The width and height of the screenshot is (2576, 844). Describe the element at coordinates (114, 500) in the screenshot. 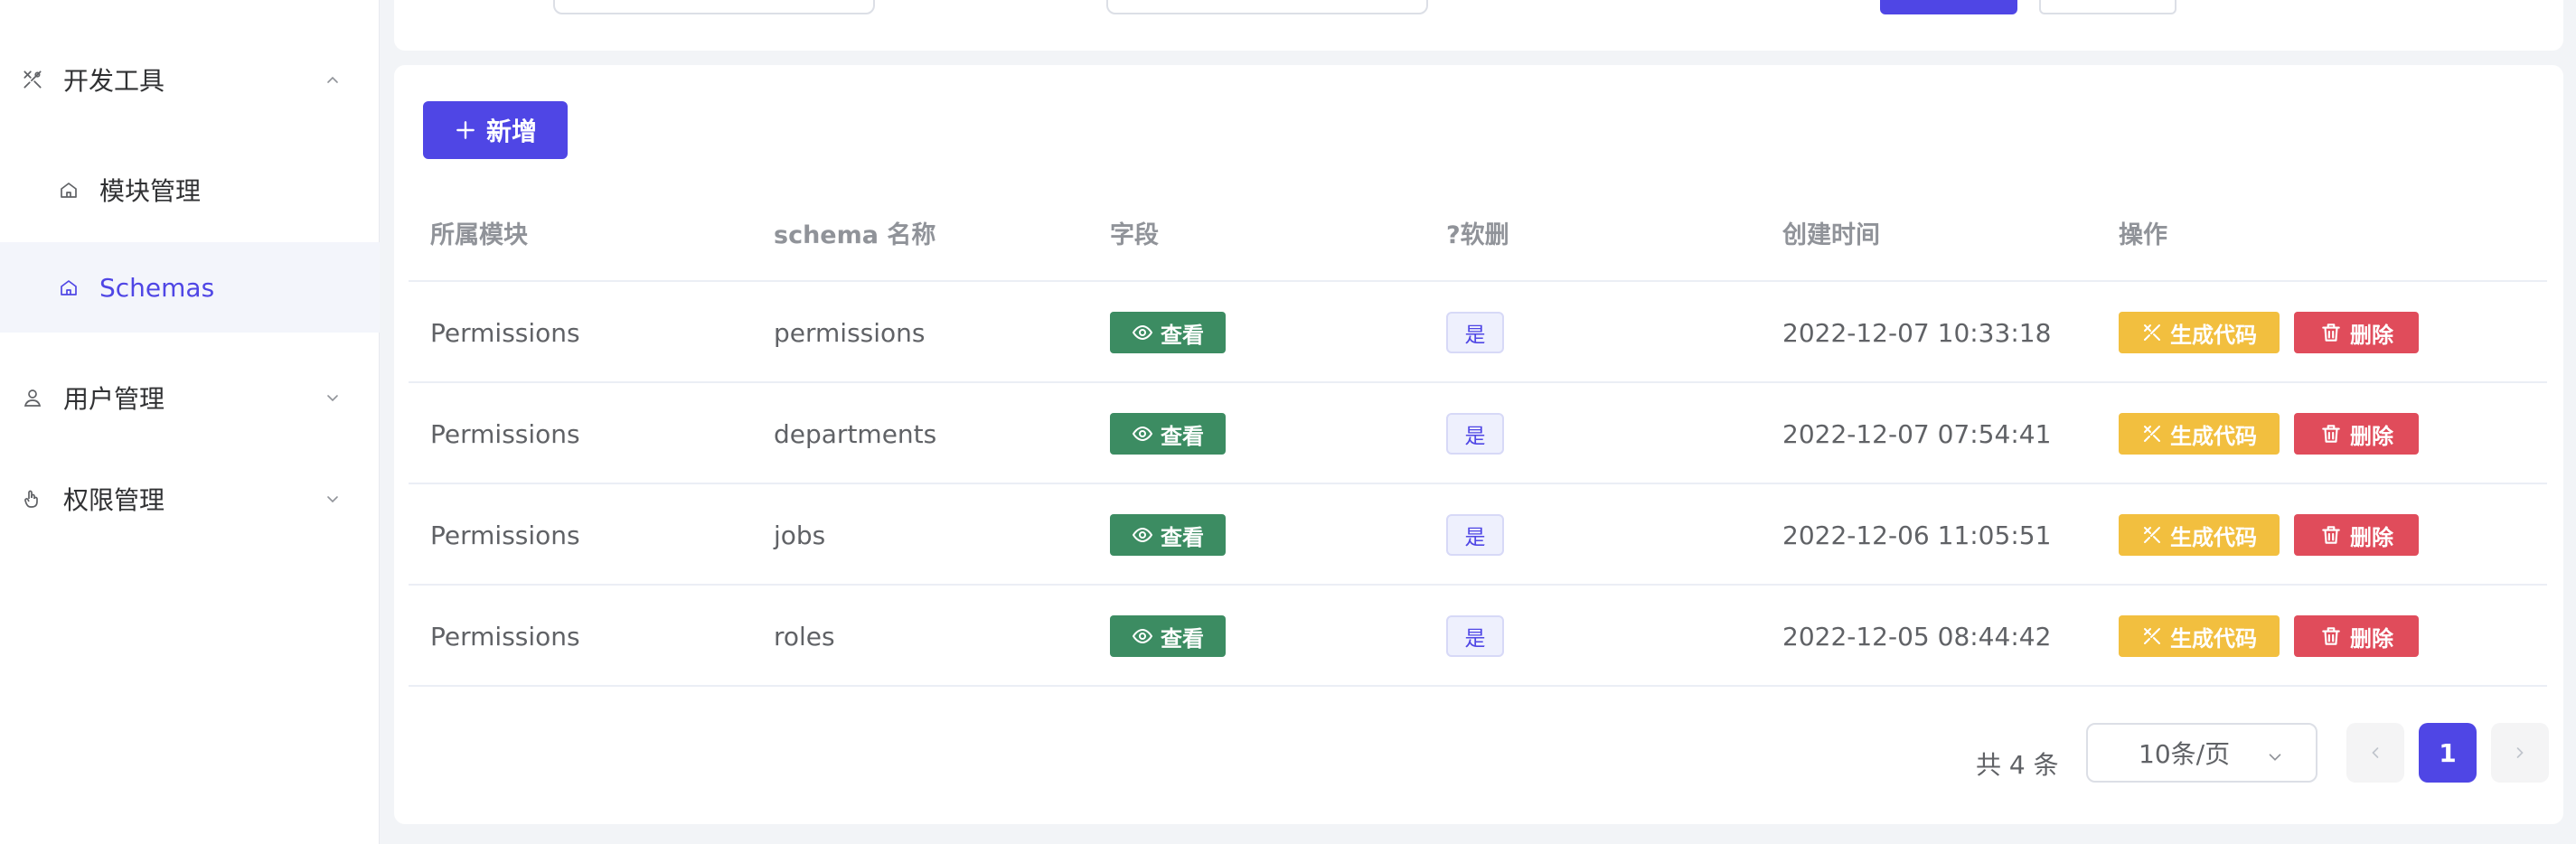

I see `menu-group-label: 权限管理` at that location.